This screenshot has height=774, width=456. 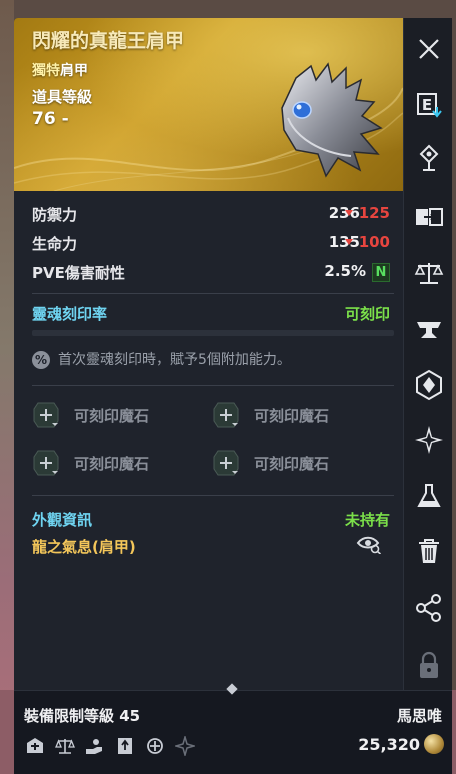 I want to click on market-price-button, so click(x=428, y=273).